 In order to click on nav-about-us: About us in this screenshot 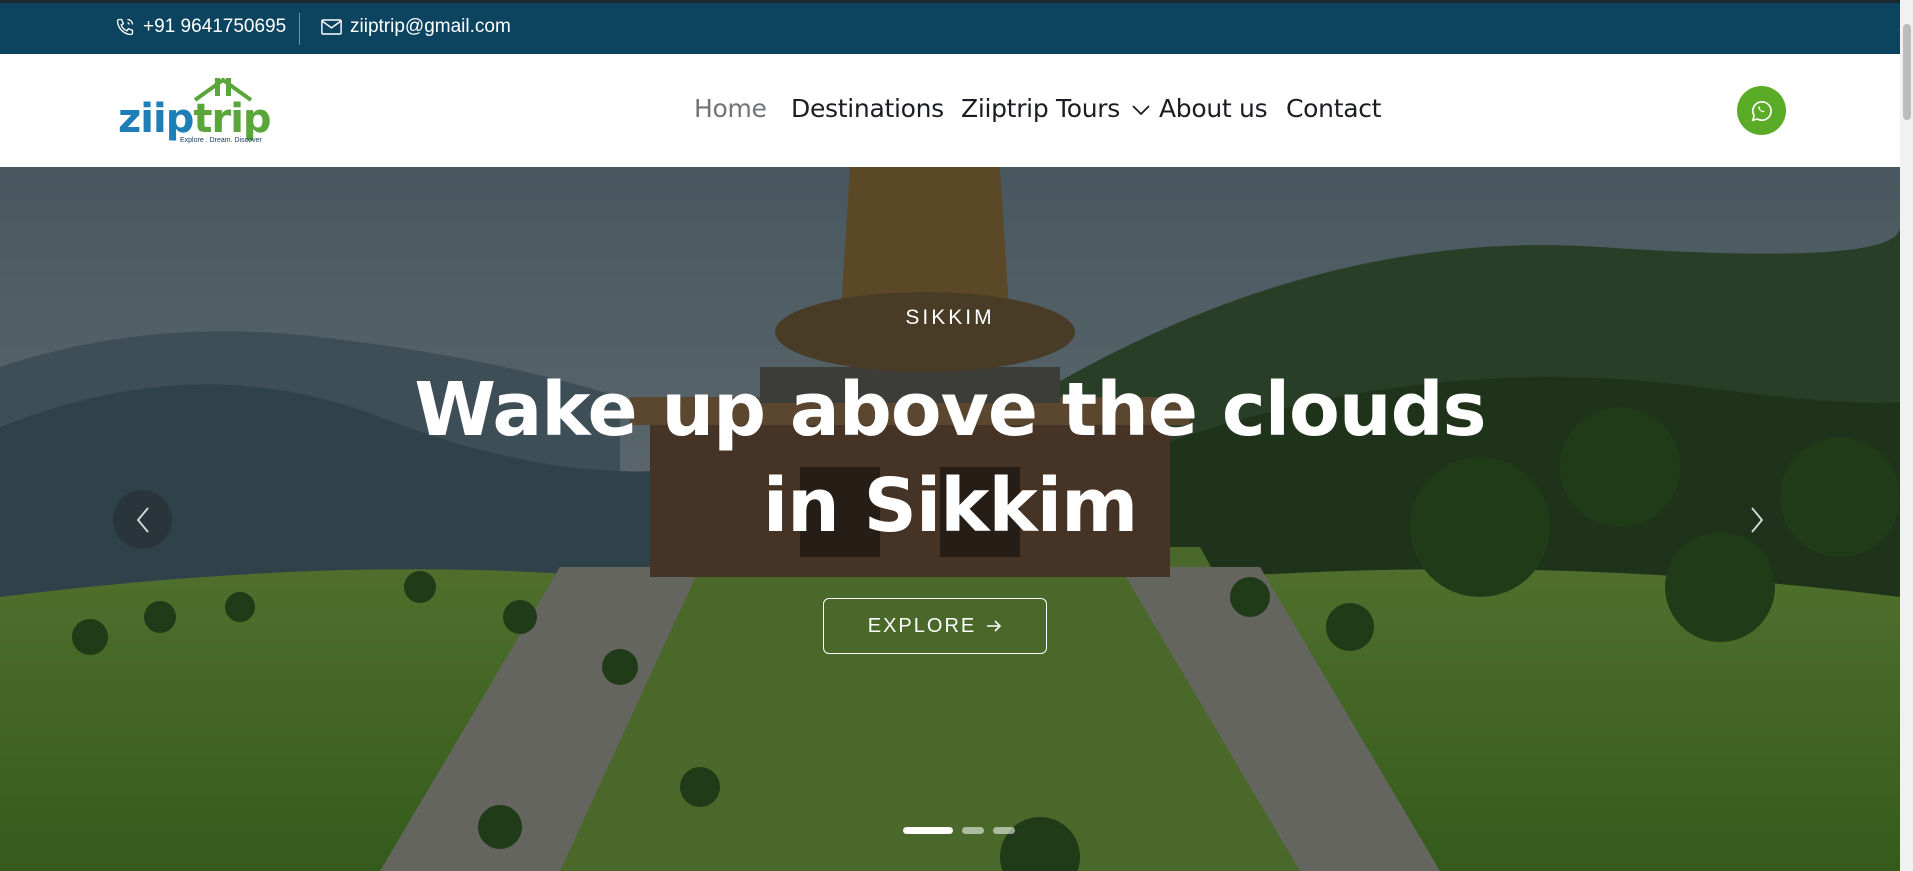, I will do `click(1213, 108)`.